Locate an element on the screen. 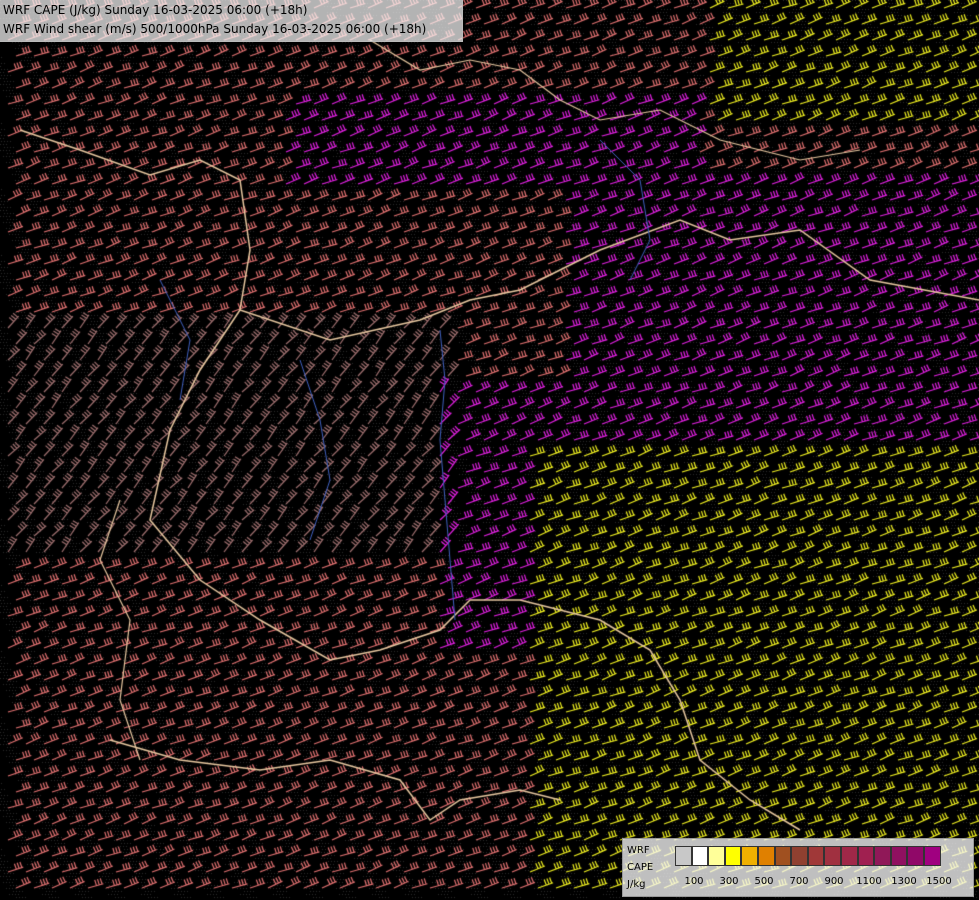 This screenshot has height=900, width=979. legend-tick-label: 100 is located at coordinates (694, 881).